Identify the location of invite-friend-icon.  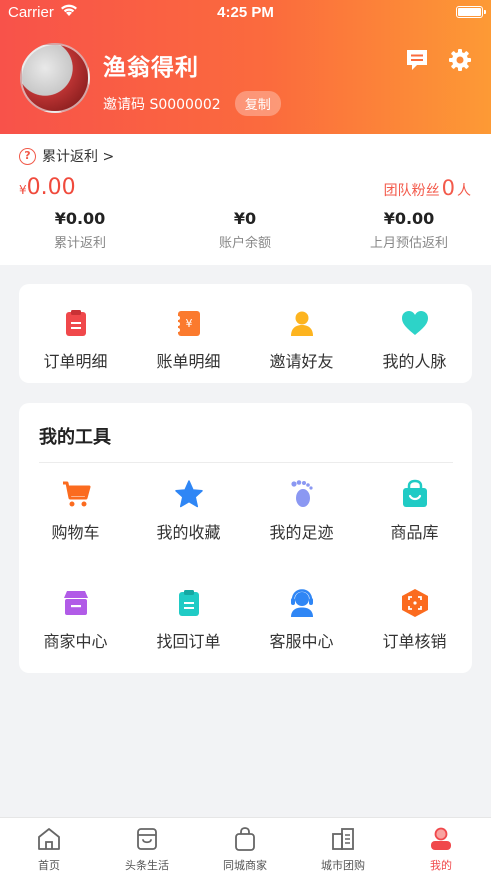
(301, 323).